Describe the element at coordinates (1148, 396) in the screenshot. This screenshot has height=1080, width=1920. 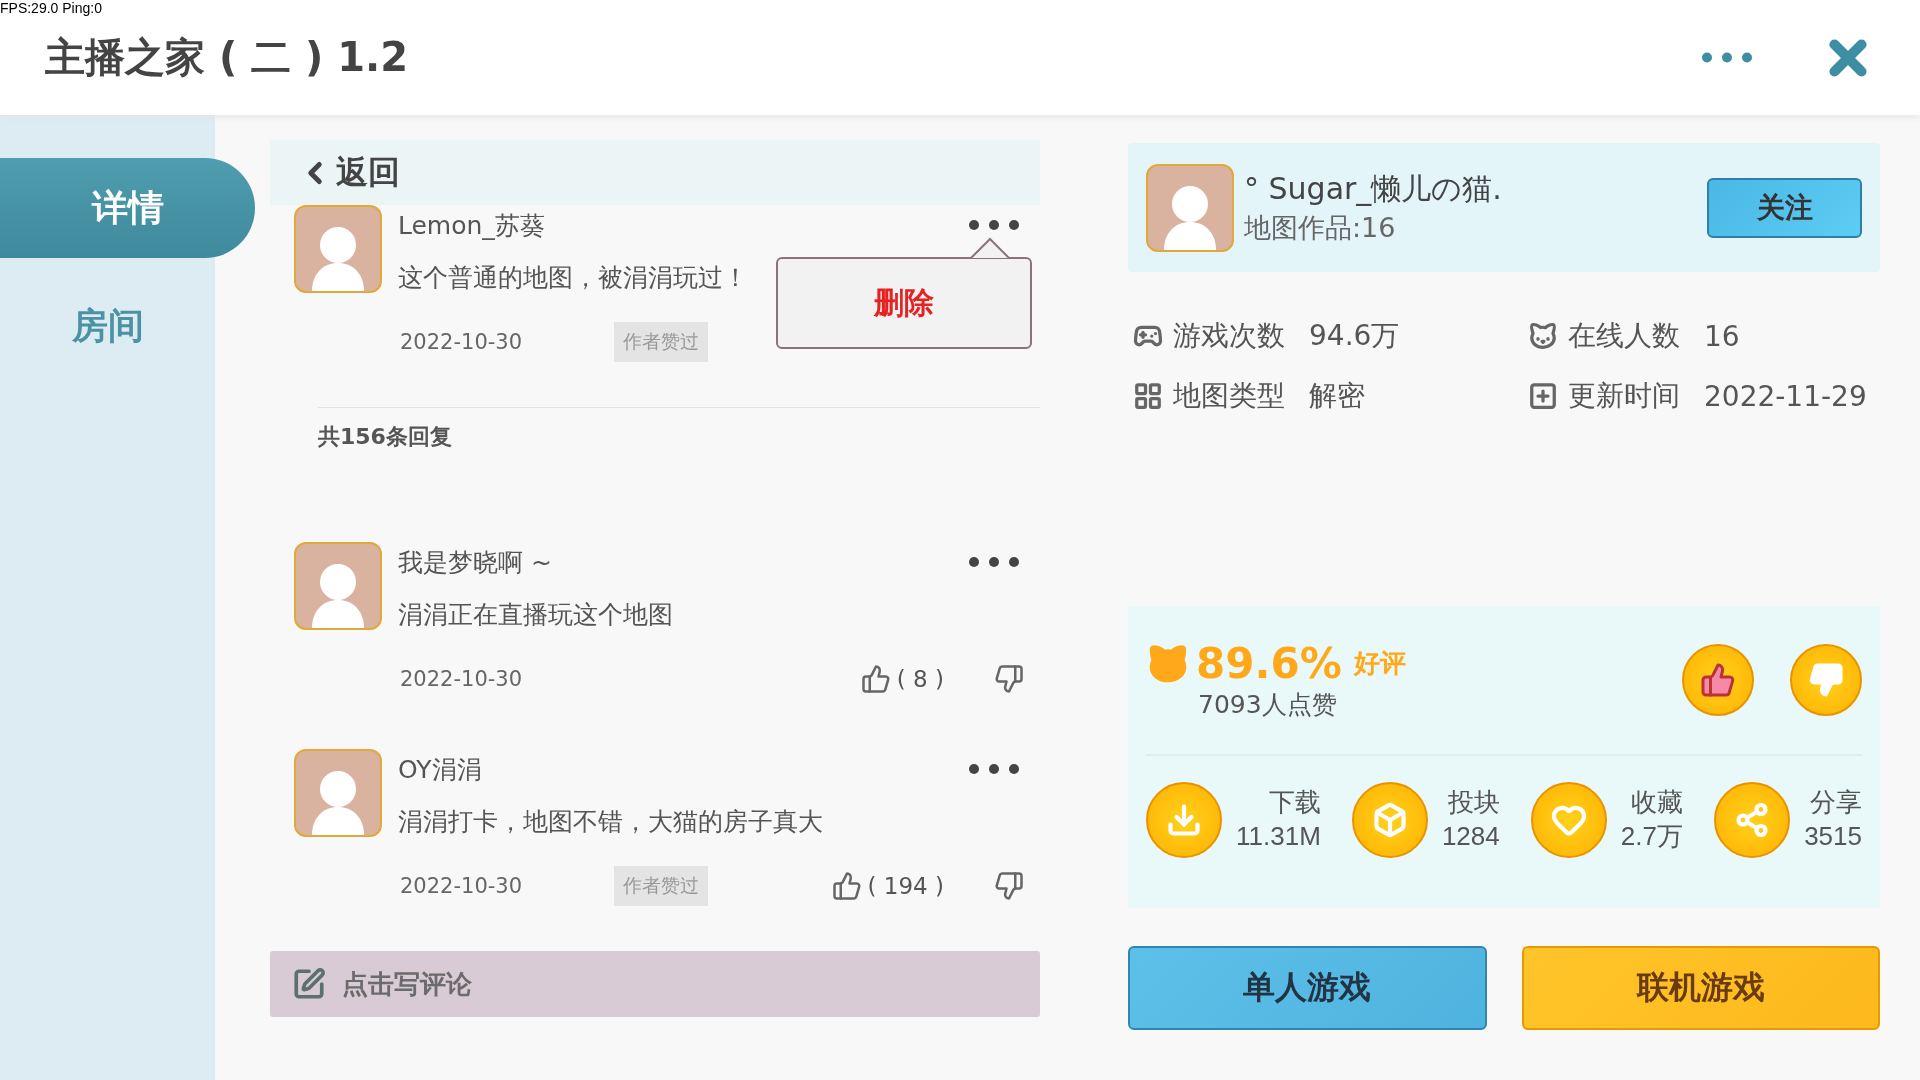
I see `grid-icon` at that location.